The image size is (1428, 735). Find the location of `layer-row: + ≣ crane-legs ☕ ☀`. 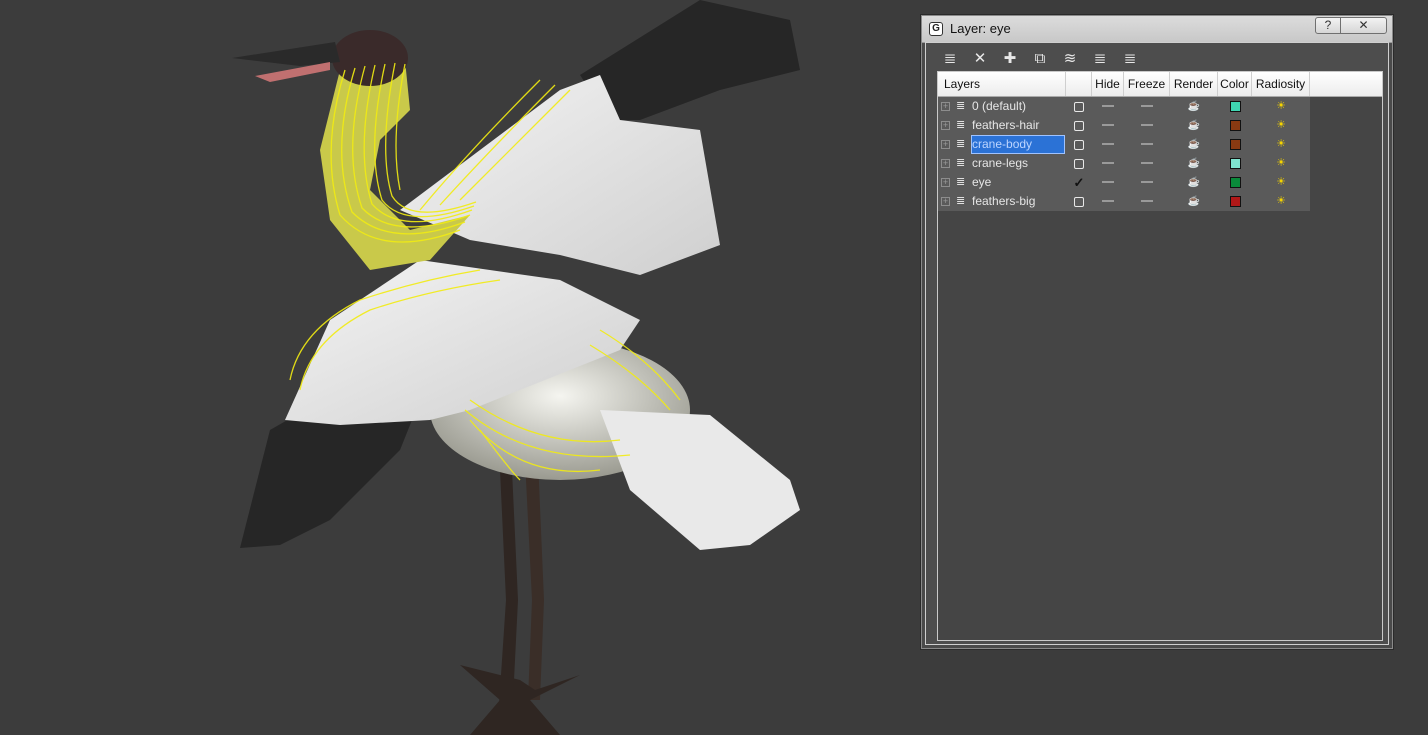

layer-row: + ≣ crane-legs ☕ ☀ is located at coordinates (1124, 163).